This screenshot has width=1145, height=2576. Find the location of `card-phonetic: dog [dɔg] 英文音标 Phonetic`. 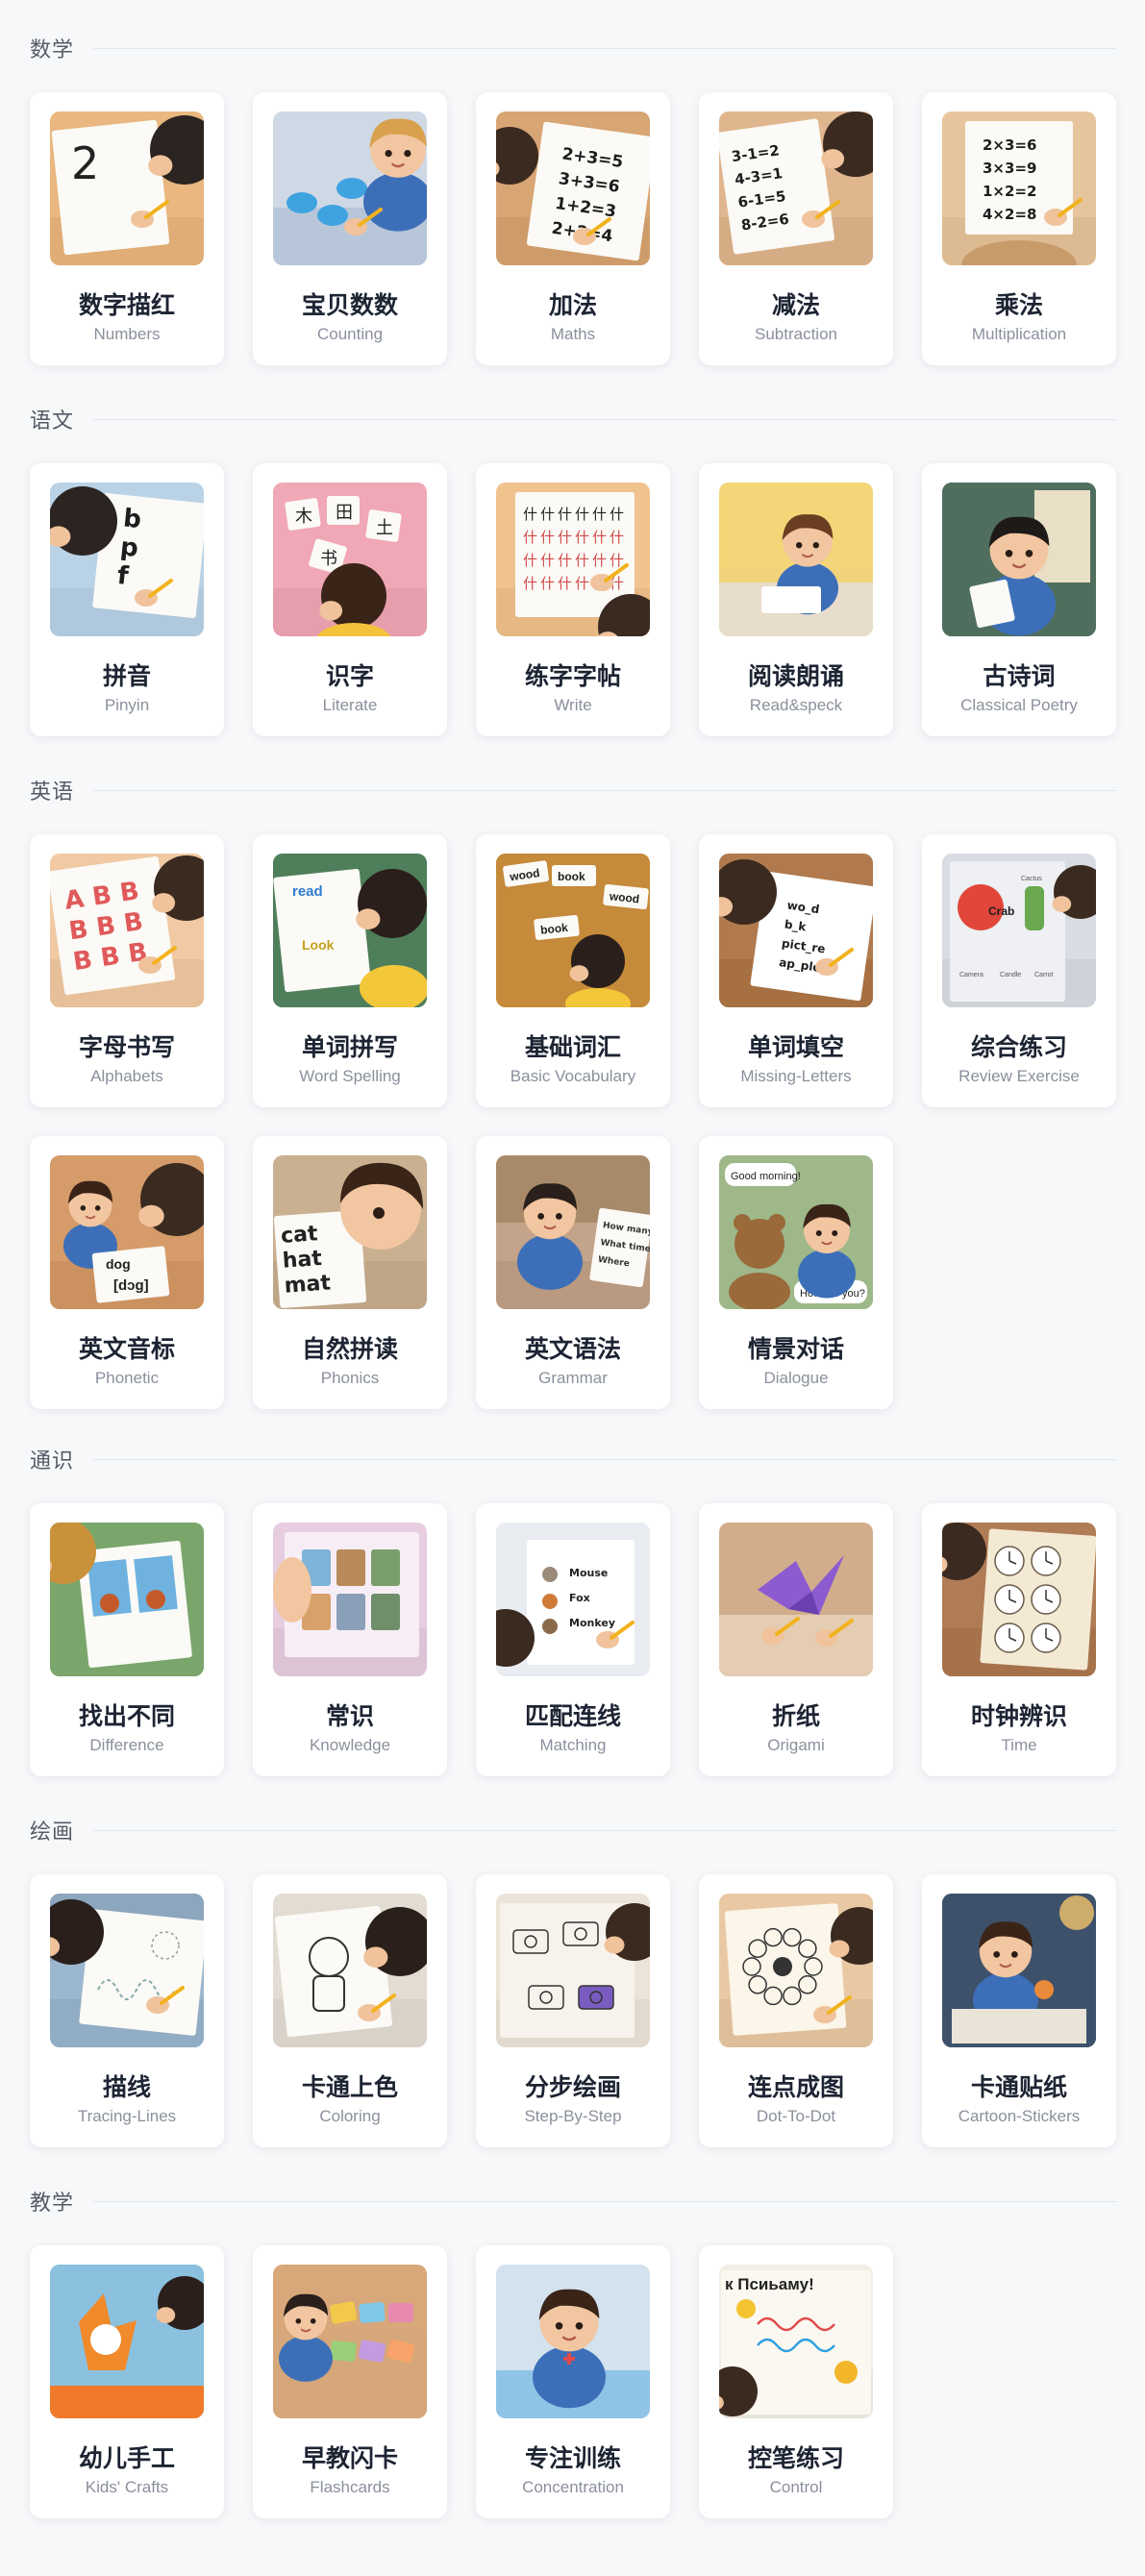

card-phonetic: dog [dɔg] 英文音标 Phonetic is located at coordinates (127, 1273).